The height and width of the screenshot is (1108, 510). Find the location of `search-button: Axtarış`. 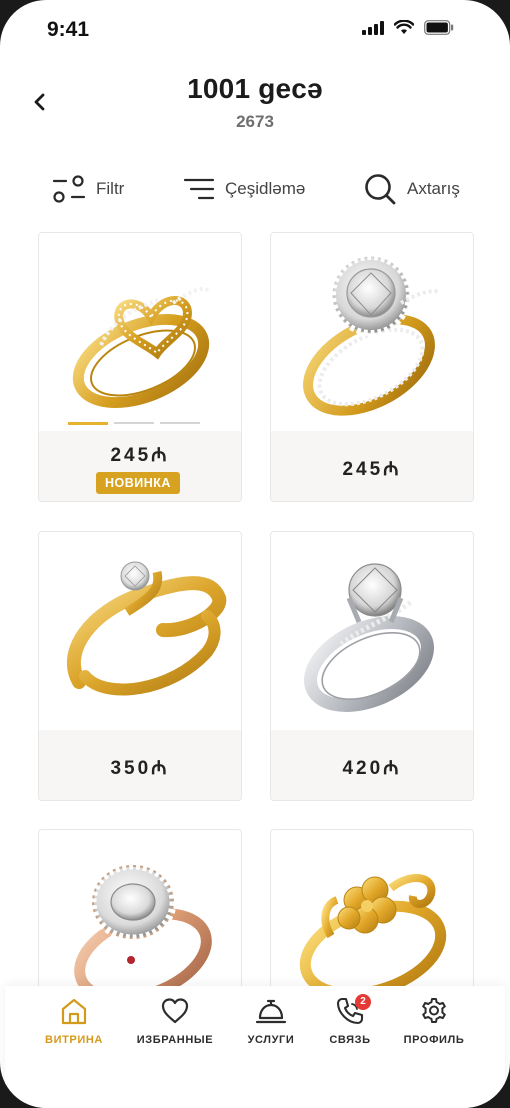

search-button: Axtarış is located at coordinates (411, 189).